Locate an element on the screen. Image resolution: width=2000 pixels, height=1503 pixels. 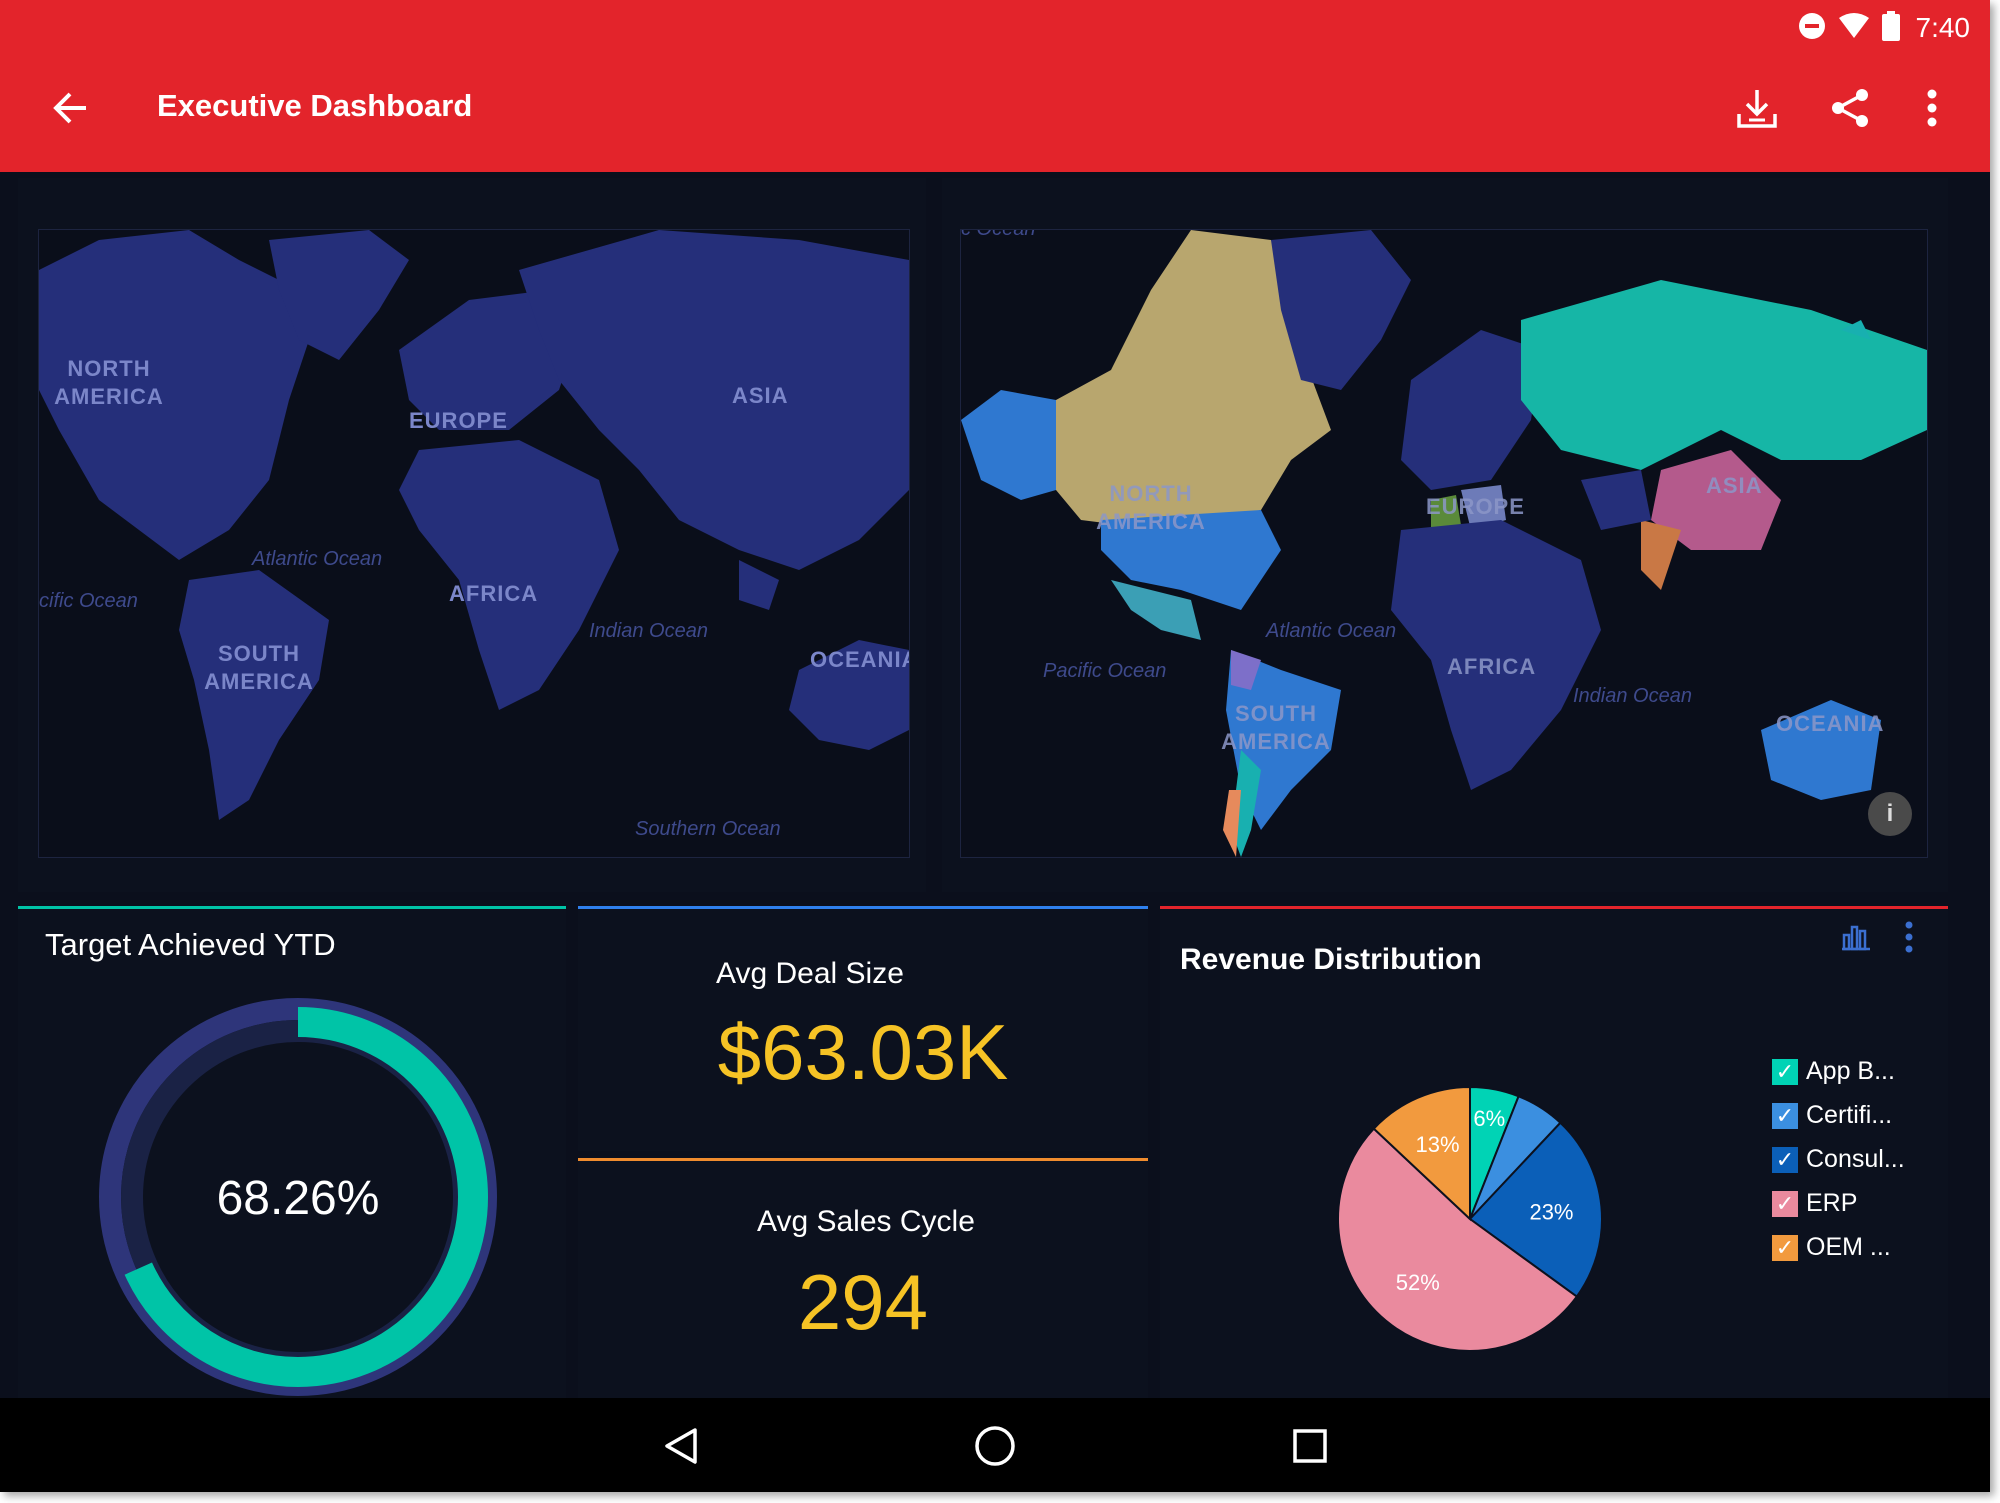
recents-square-icon is located at coordinates (1310, 1446).